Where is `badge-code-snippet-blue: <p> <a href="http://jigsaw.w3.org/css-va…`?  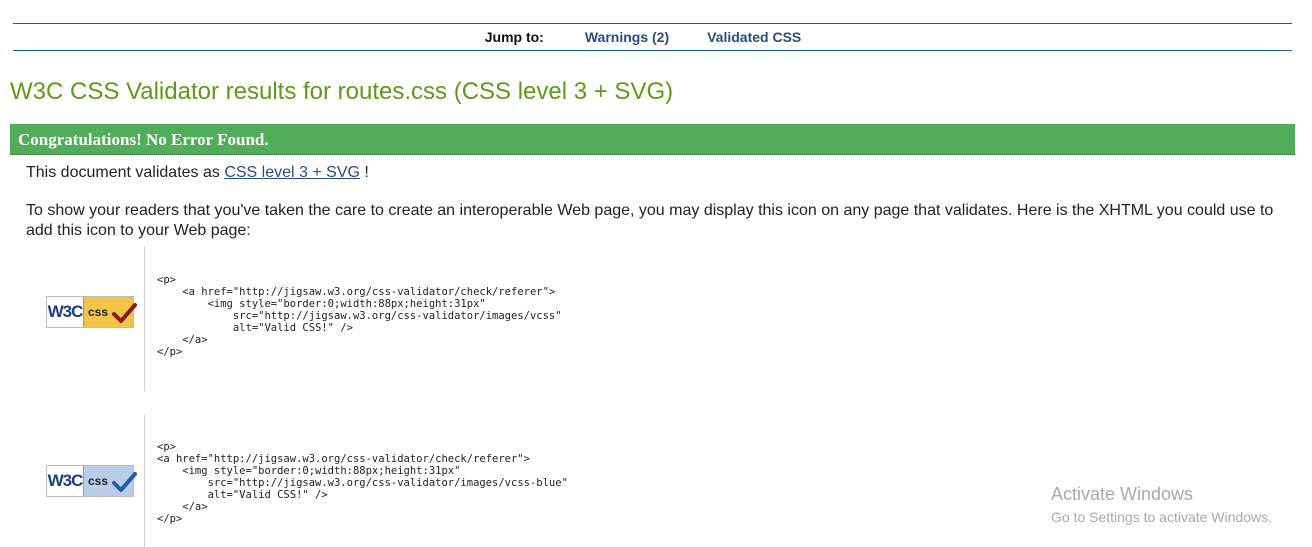
badge-code-snippet-blue: <p> <a href="http://jigsaw.w3.org/css-va… is located at coordinates (362, 483).